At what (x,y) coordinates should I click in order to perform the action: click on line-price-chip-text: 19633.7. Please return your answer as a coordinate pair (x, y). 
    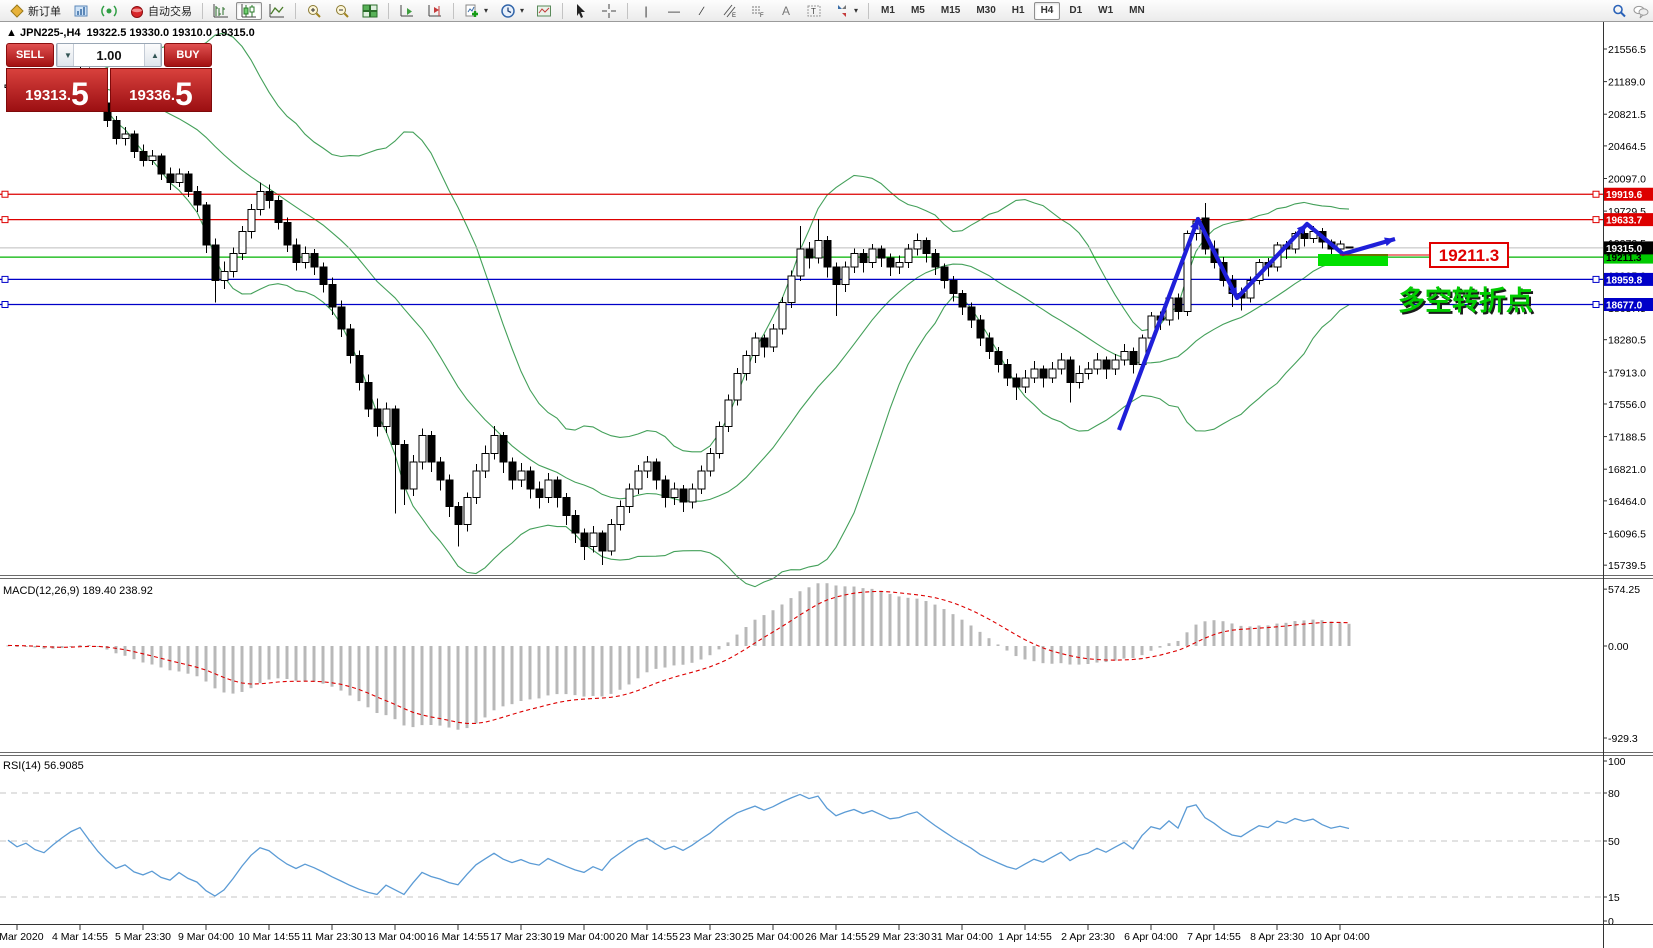
    Looking at the image, I should click on (1624, 221).